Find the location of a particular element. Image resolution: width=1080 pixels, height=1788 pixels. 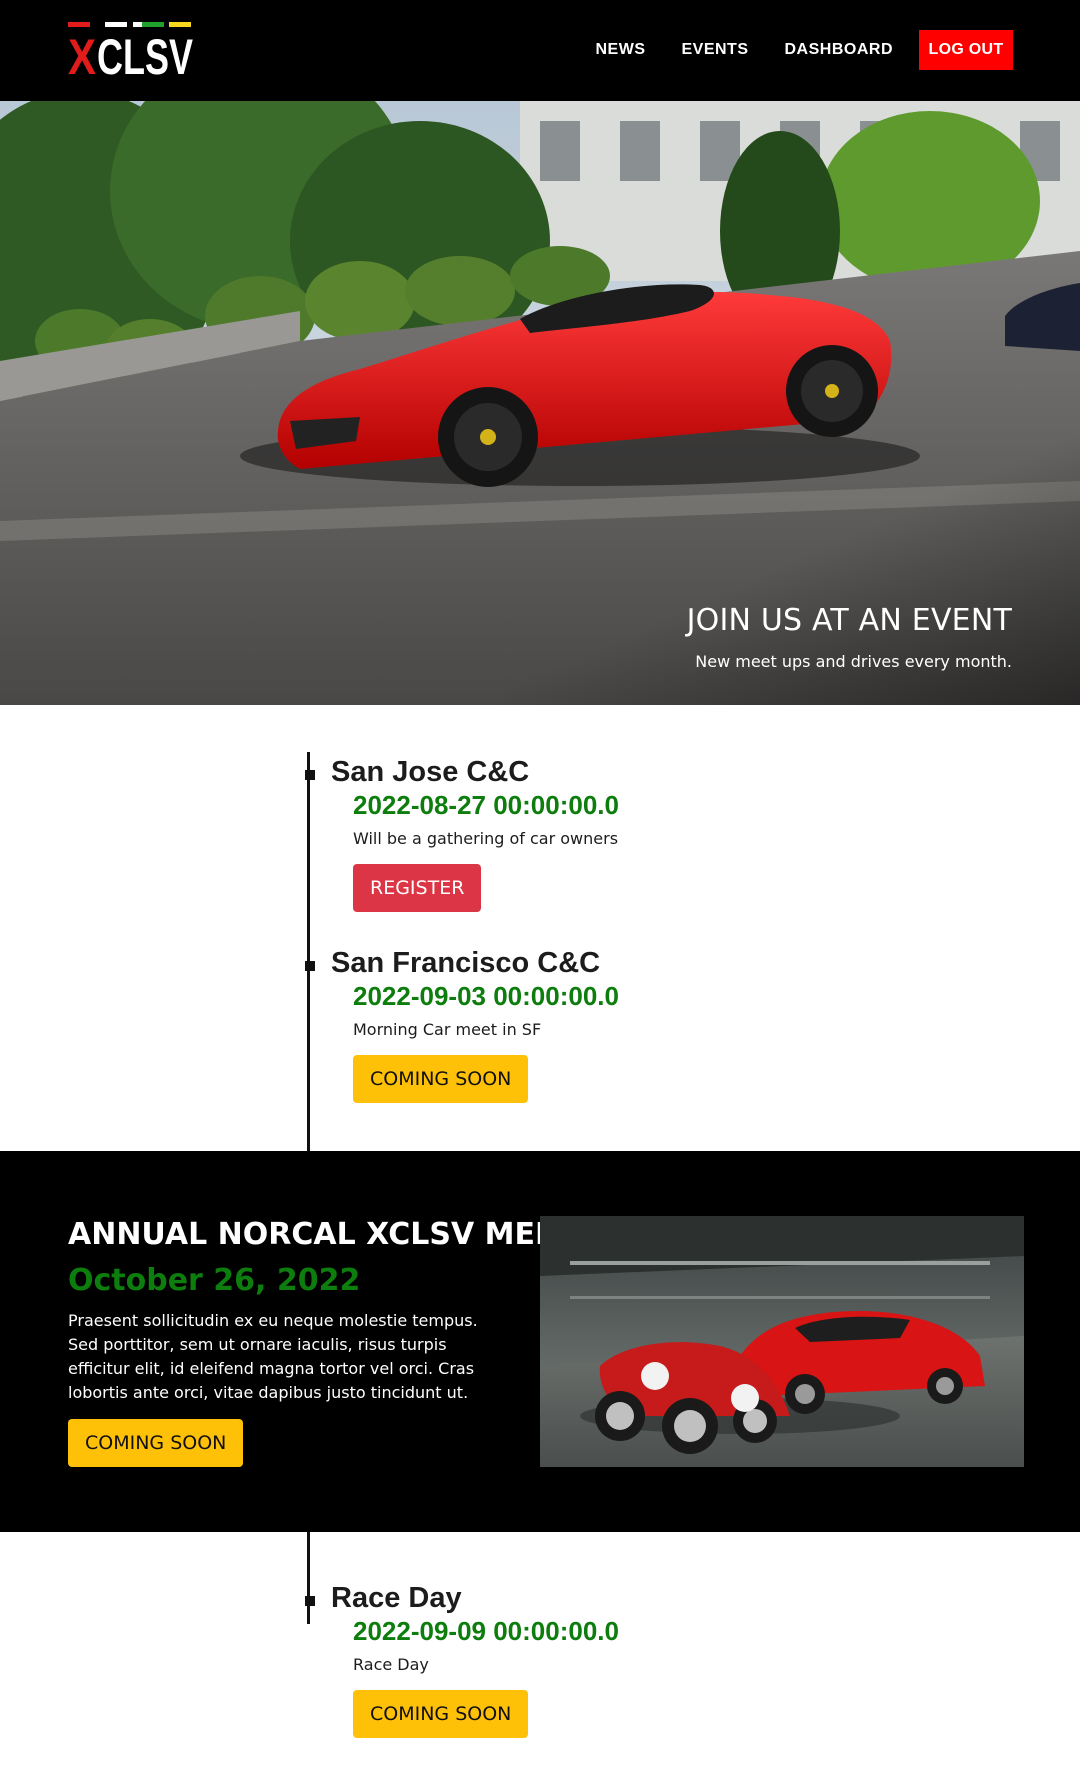

top-navbar: X CLSV NEWS EVENTS DASHBOARD LOG OUT is located at coordinates (540, 50).